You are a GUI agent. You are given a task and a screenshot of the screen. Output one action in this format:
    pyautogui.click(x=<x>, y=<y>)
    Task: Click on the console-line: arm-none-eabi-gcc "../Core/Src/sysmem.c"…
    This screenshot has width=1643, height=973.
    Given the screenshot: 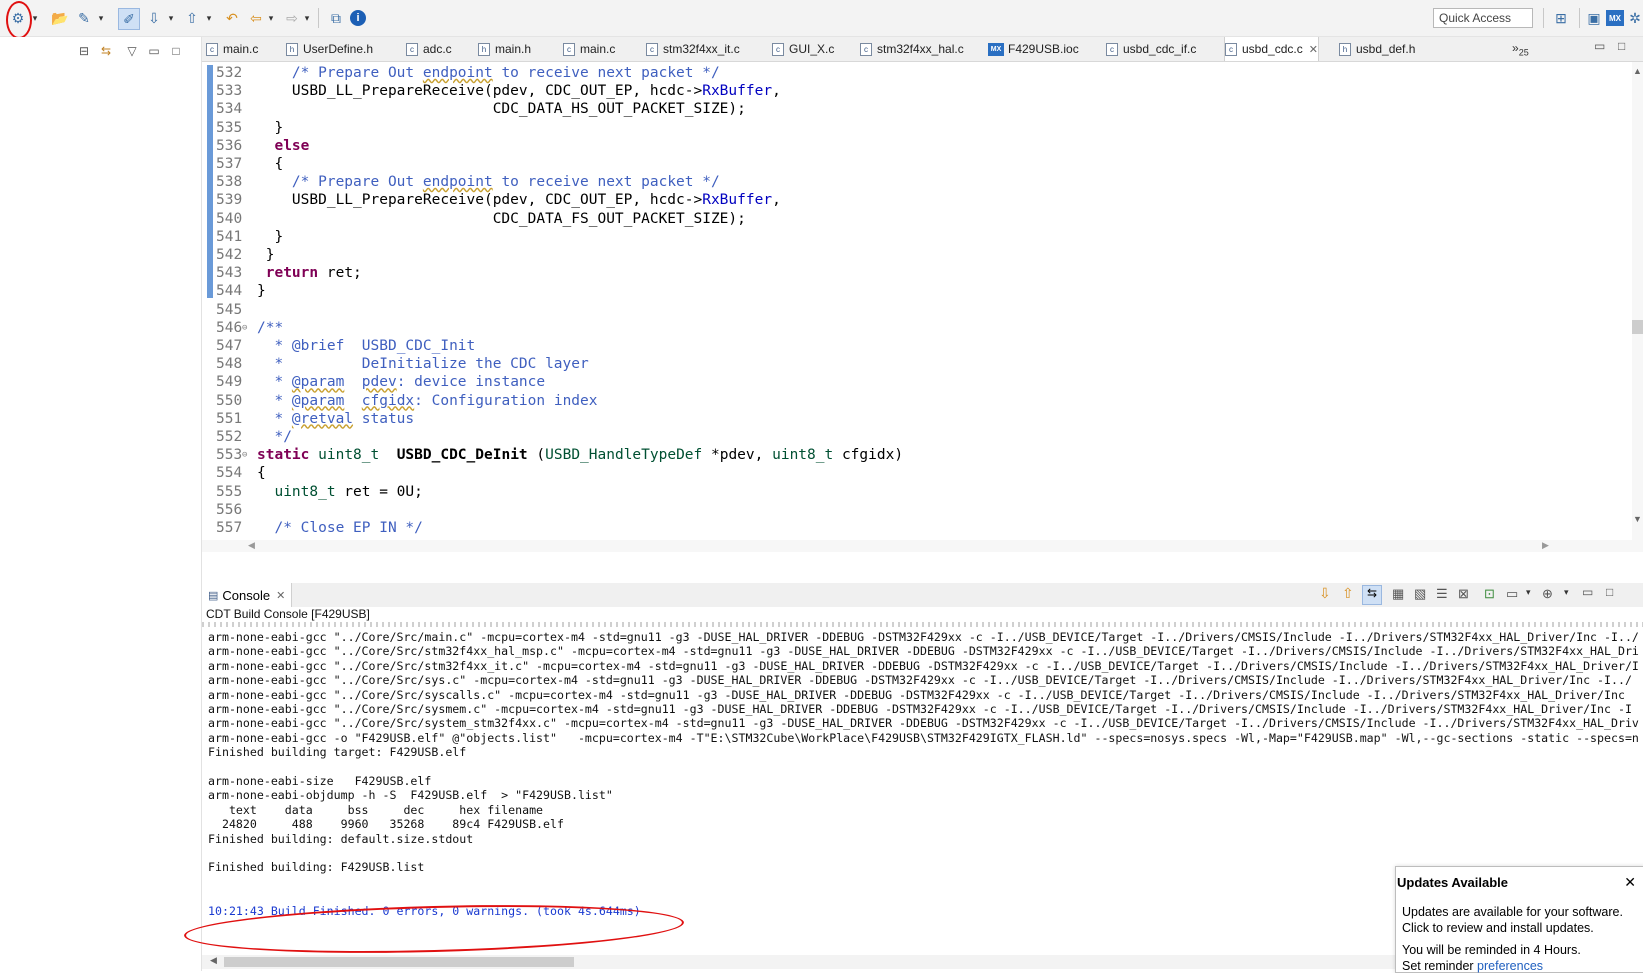 What is the action you would take?
    pyautogui.click(x=920, y=709)
    